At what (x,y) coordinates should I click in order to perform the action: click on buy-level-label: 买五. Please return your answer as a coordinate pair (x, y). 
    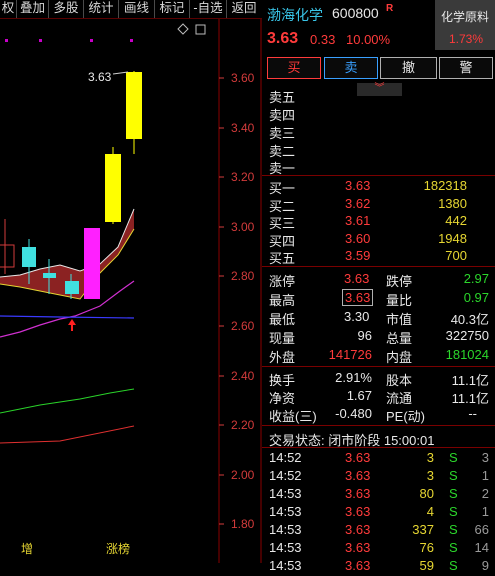
    Looking at the image, I should click on (282, 258).